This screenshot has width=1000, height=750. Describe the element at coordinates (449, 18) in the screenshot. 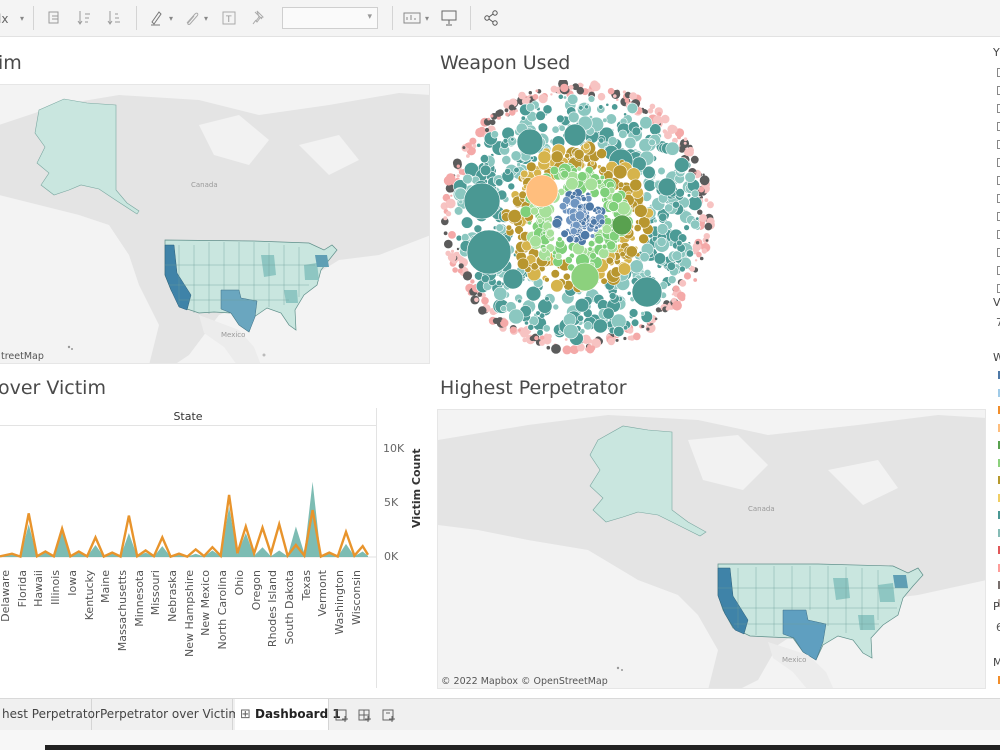

I see `presentation-icon` at that location.